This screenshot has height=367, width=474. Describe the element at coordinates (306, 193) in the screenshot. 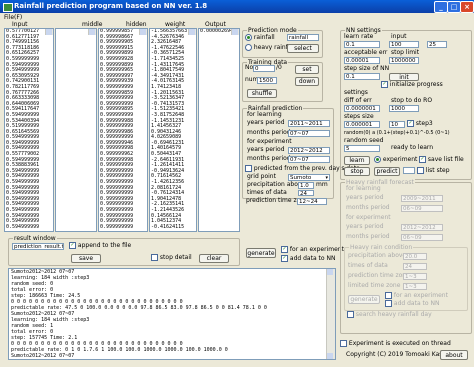

I see `times-of-data-input: 24` at that location.